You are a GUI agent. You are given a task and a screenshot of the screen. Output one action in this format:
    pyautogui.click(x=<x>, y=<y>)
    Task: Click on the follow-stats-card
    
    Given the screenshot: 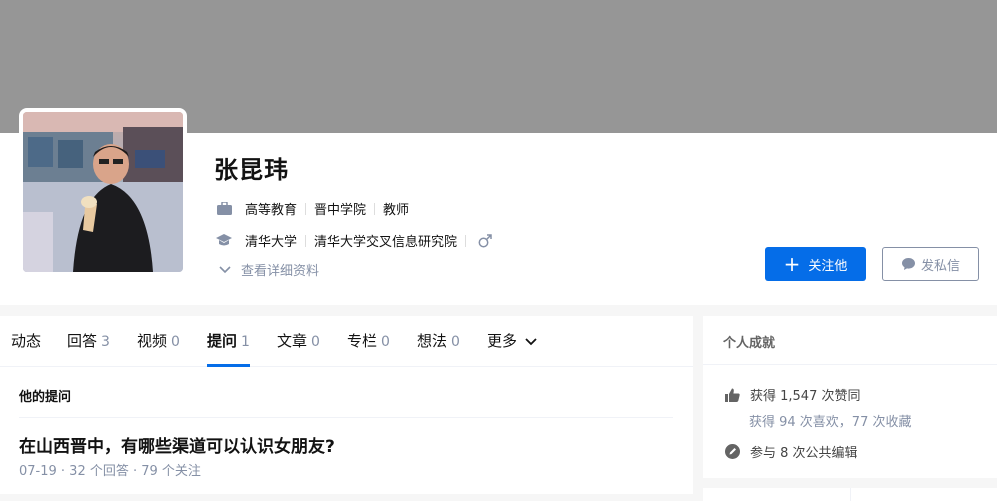 What is the action you would take?
    pyautogui.click(x=850, y=494)
    